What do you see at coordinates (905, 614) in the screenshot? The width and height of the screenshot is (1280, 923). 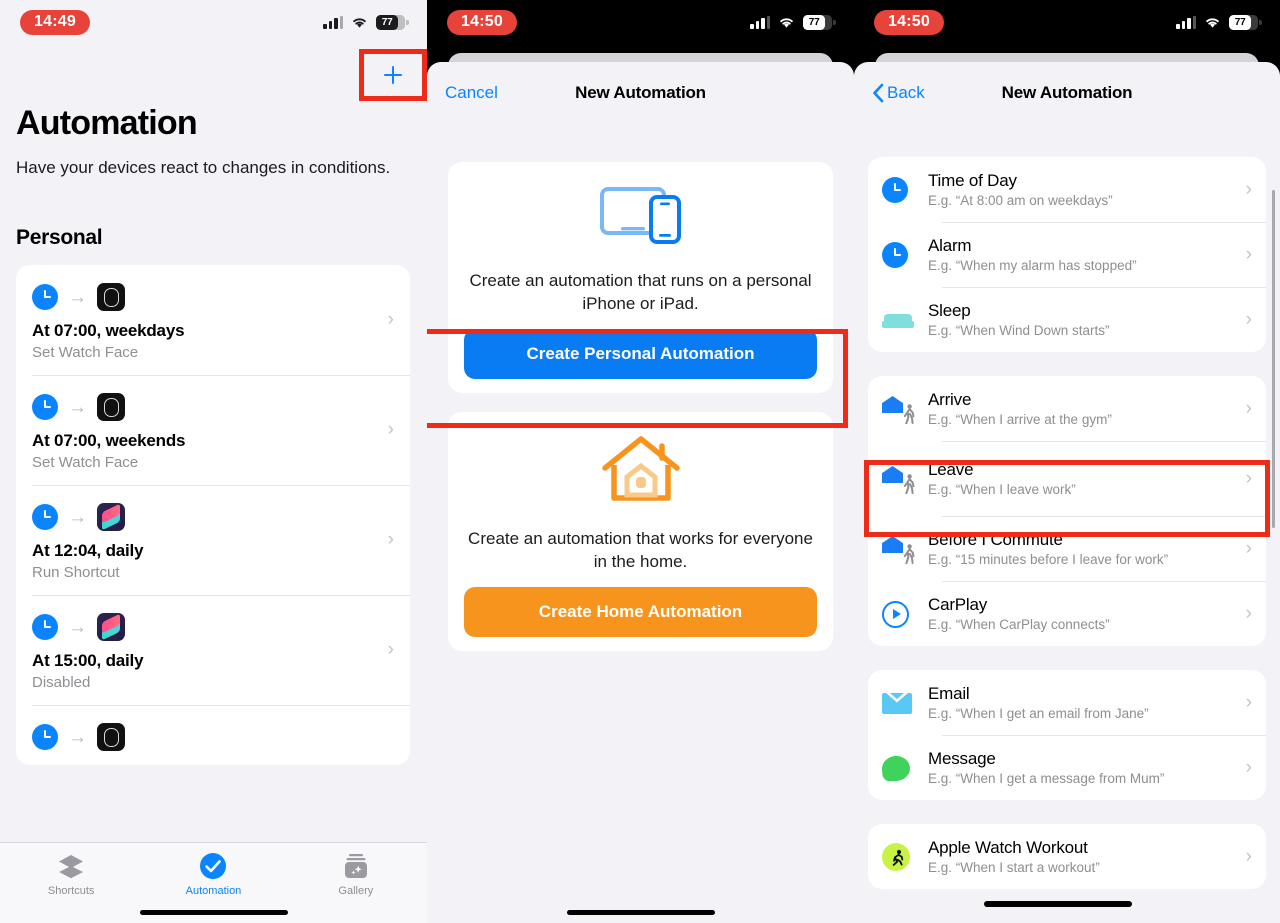 I see `carplay-icon` at bounding box center [905, 614].